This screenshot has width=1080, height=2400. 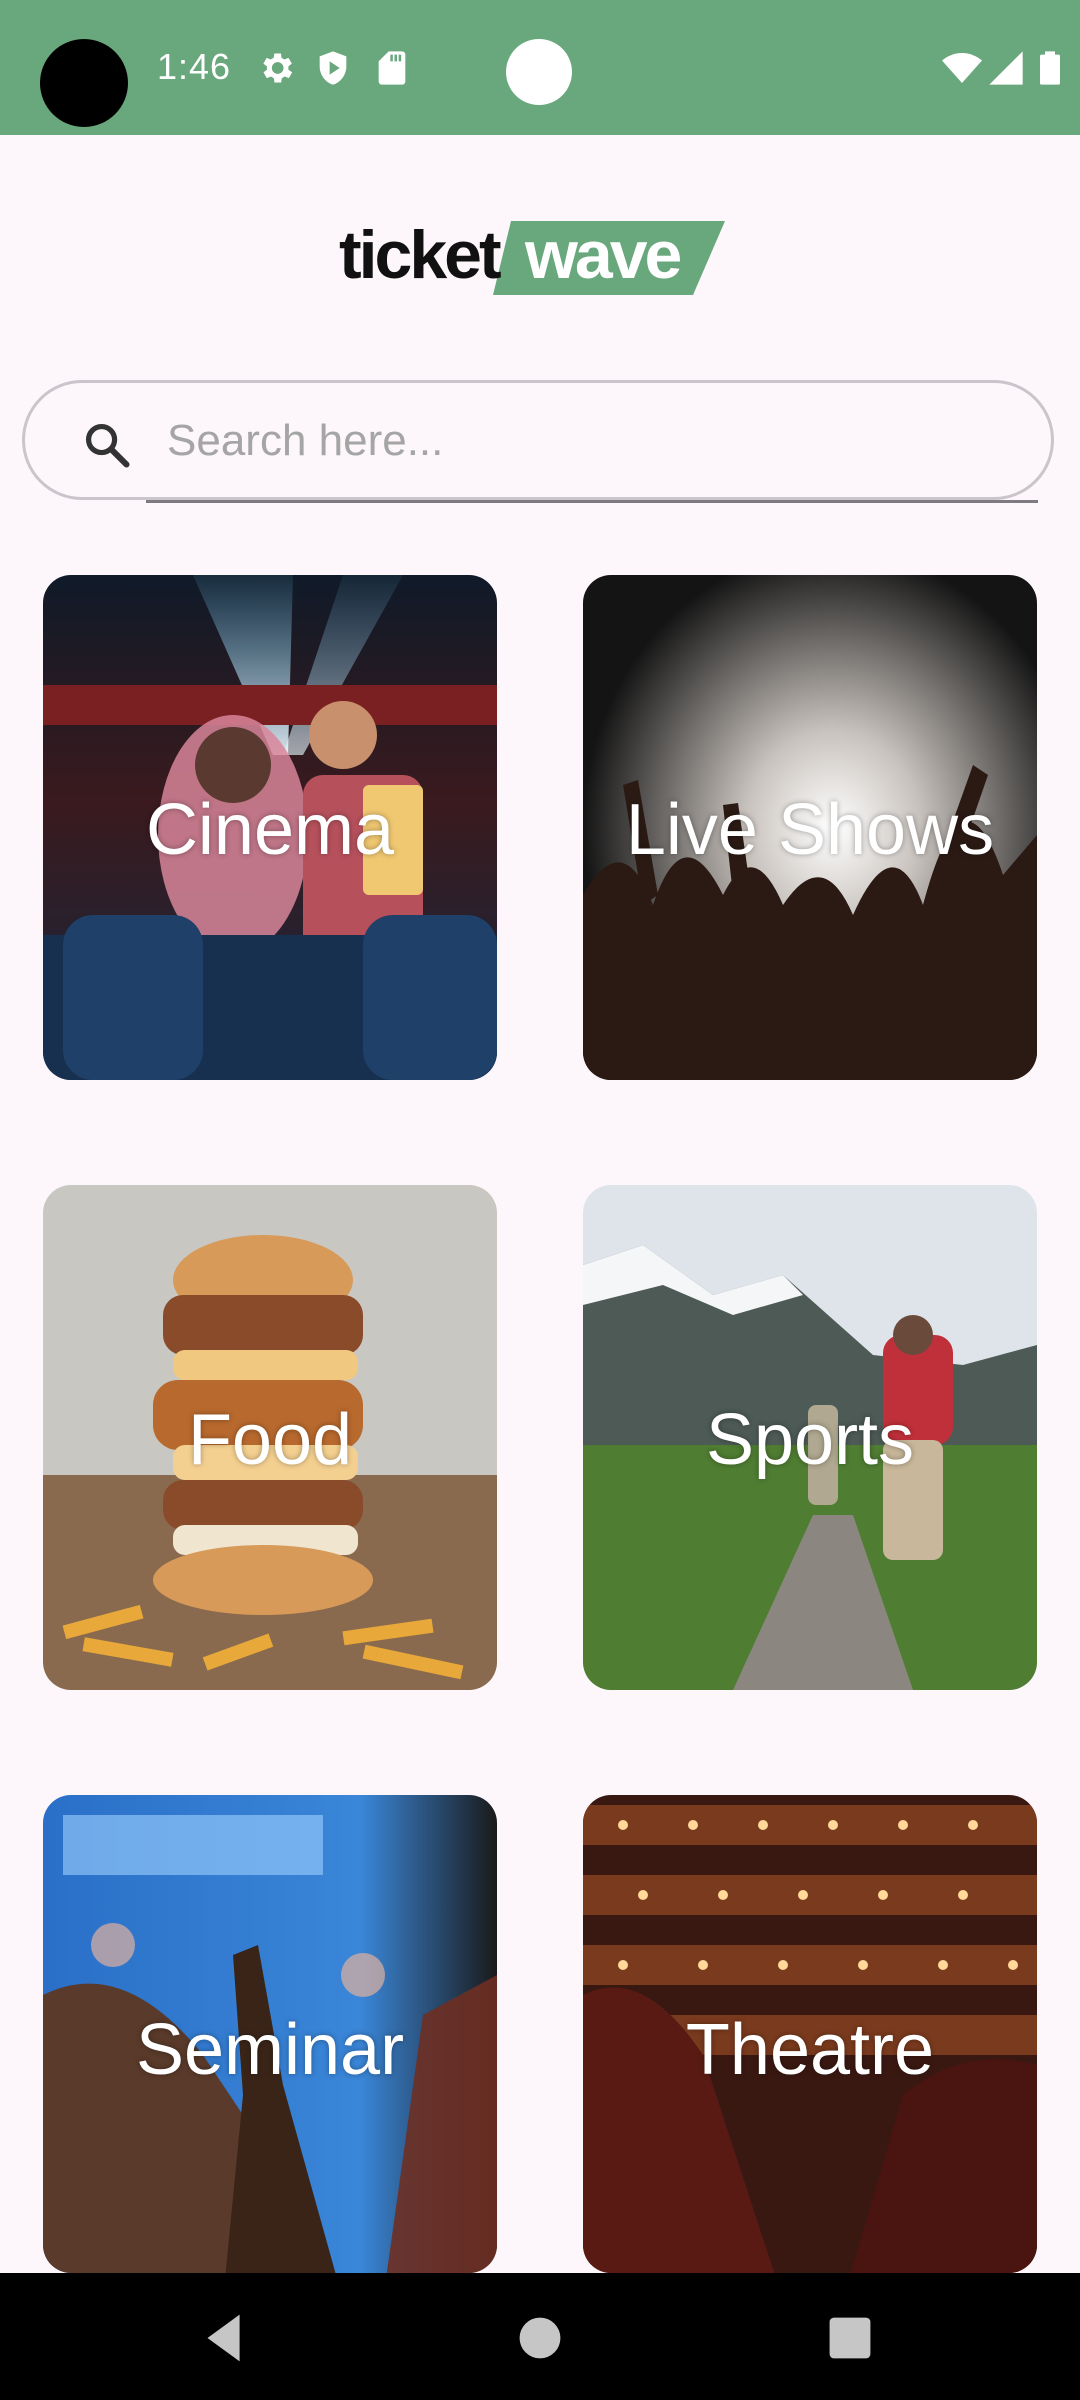 I want to click on search-input, so click(x=567, y=441).